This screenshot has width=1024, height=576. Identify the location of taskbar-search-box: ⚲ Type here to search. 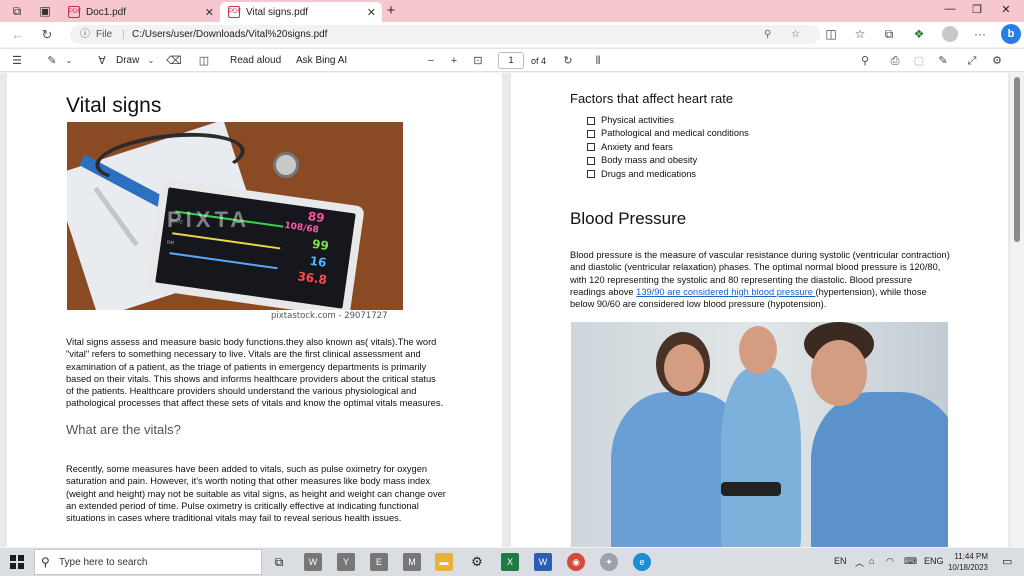
(148, 562).